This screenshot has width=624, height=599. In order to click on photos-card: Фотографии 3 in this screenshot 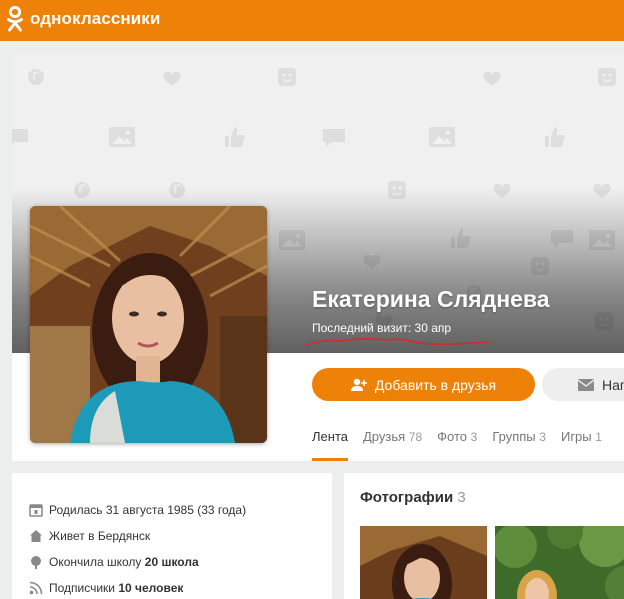, I will do `click(484, 536)`.